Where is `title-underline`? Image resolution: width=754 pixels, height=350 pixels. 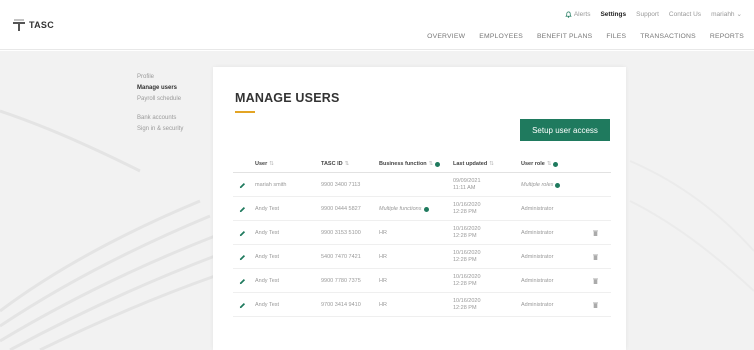 title-underline is located at coordinates (245, 112).